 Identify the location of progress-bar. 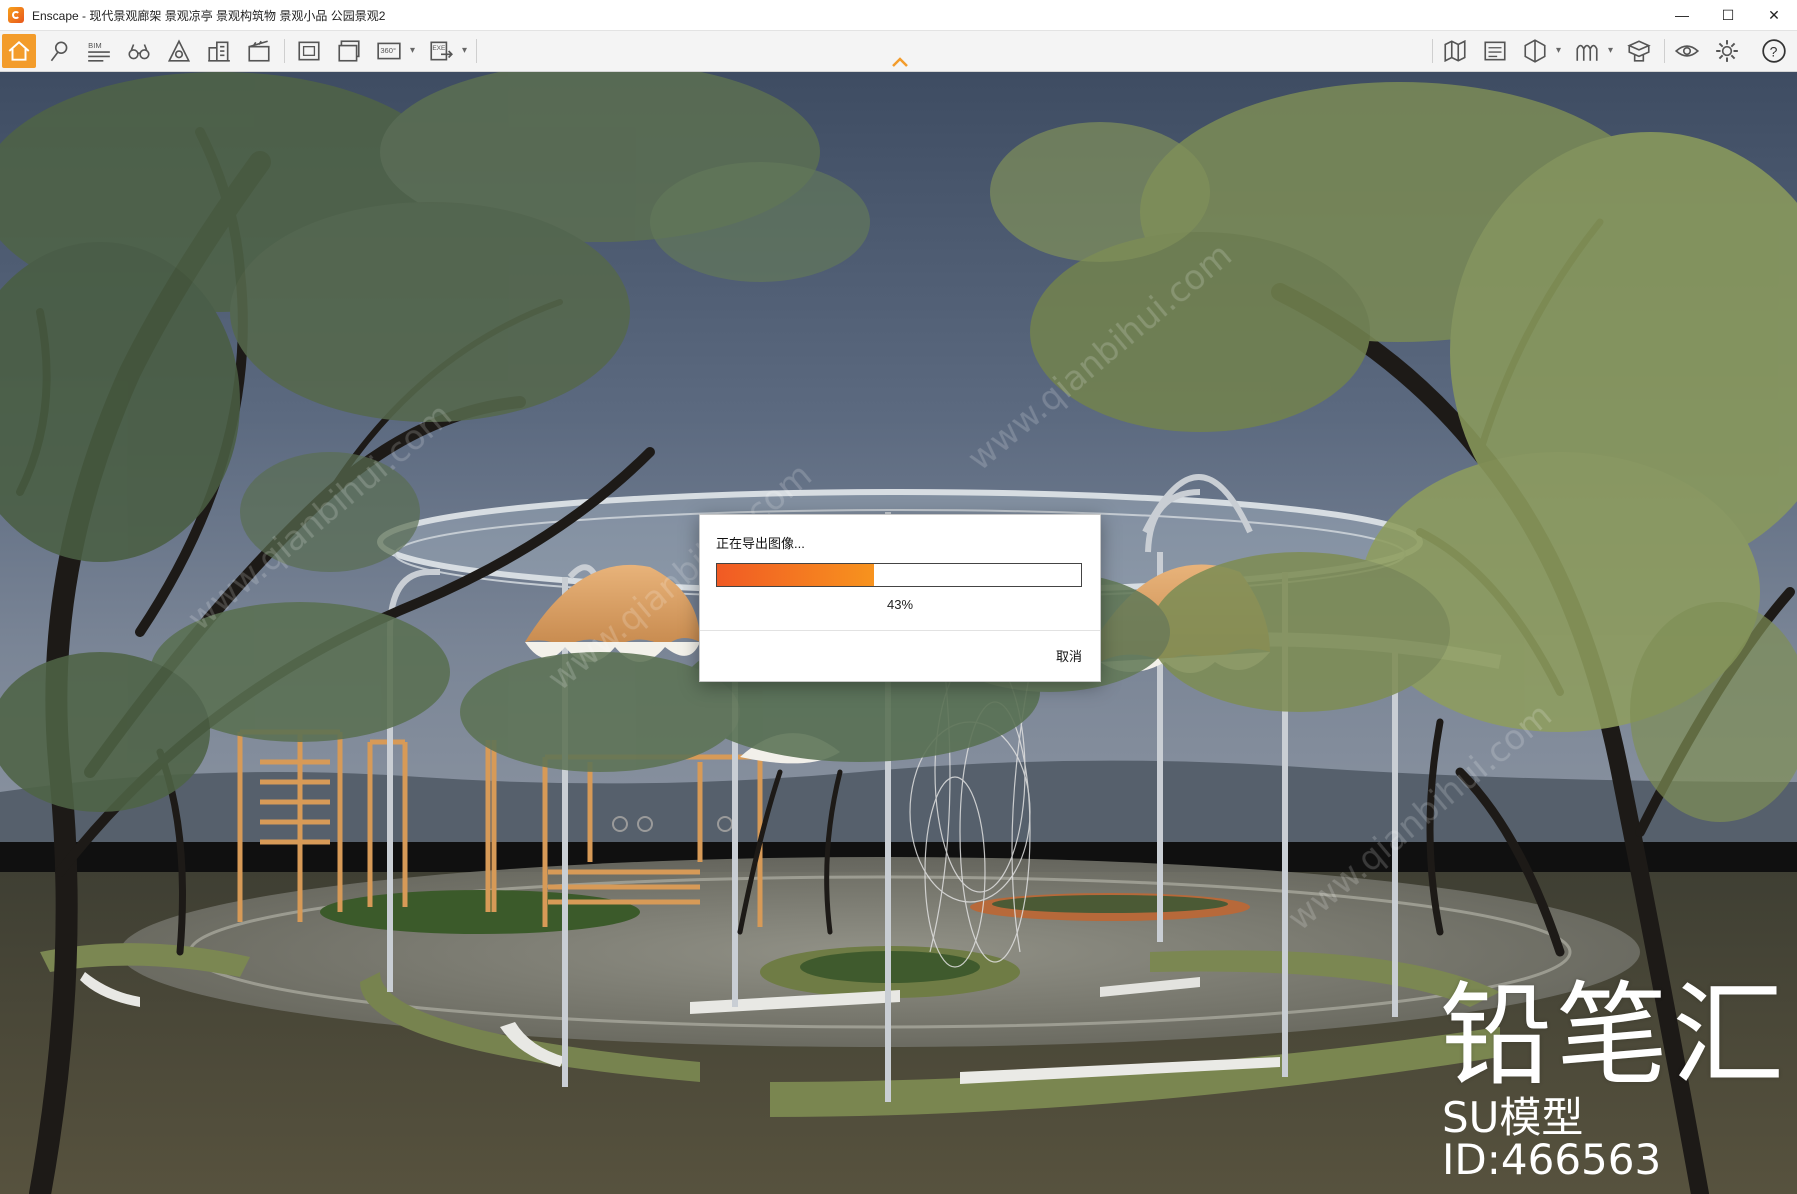
(899, 575).